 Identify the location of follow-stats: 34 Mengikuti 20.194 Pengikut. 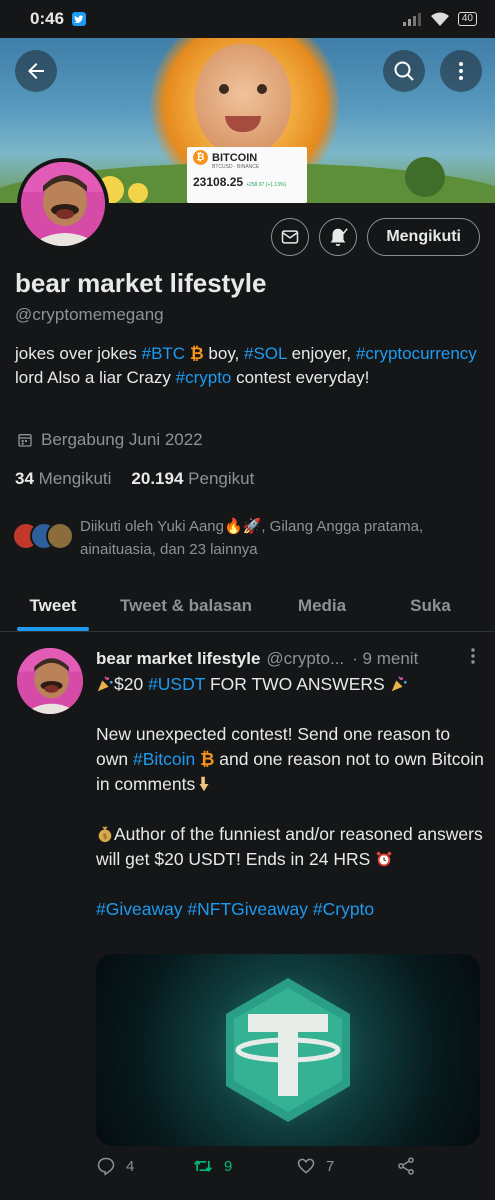
(134, 479).